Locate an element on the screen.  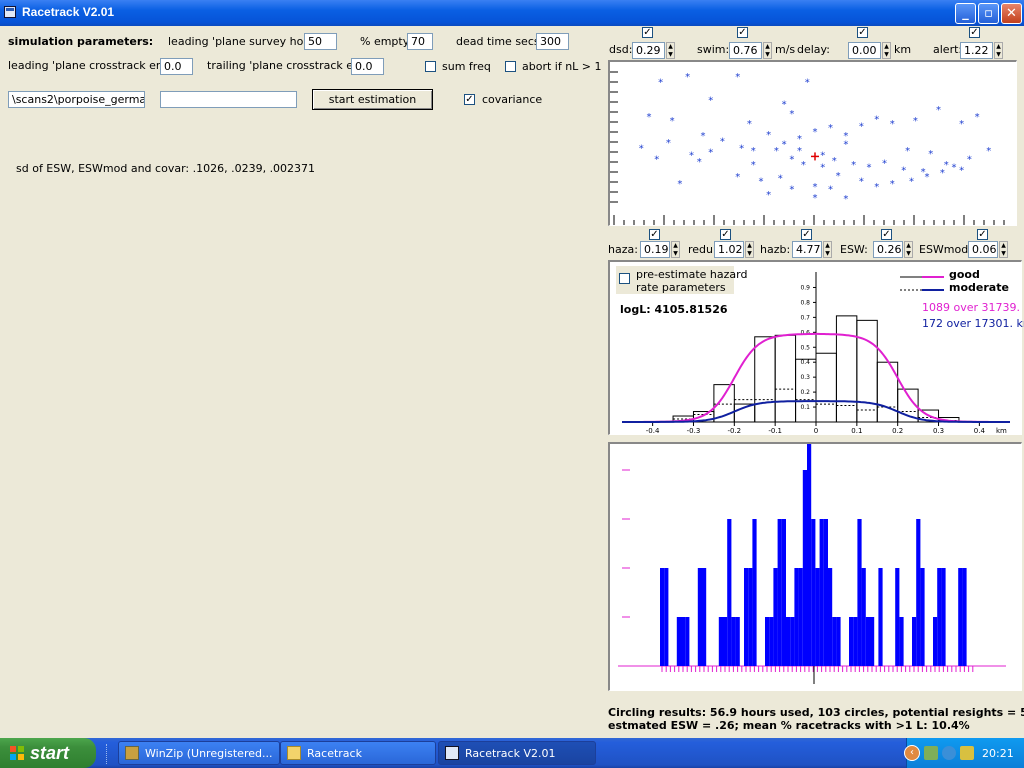
tray-expand-icon: ‹ is located at coordinates (912, 753).